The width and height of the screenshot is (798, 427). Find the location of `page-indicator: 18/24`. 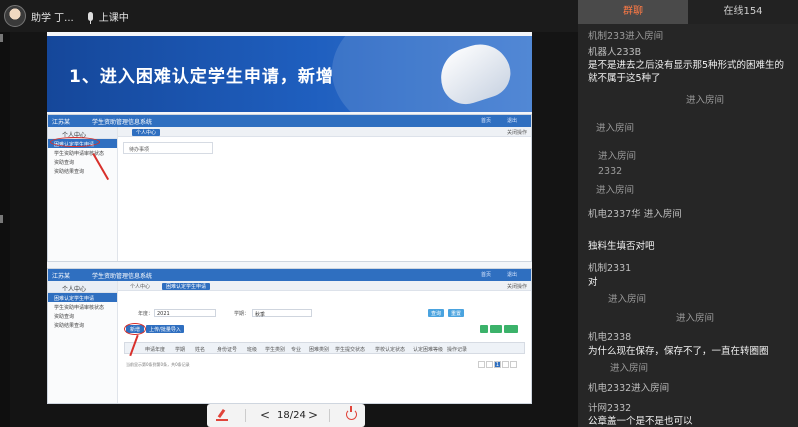

page-indicator: 18/24 is located at coordinates (291, 415).